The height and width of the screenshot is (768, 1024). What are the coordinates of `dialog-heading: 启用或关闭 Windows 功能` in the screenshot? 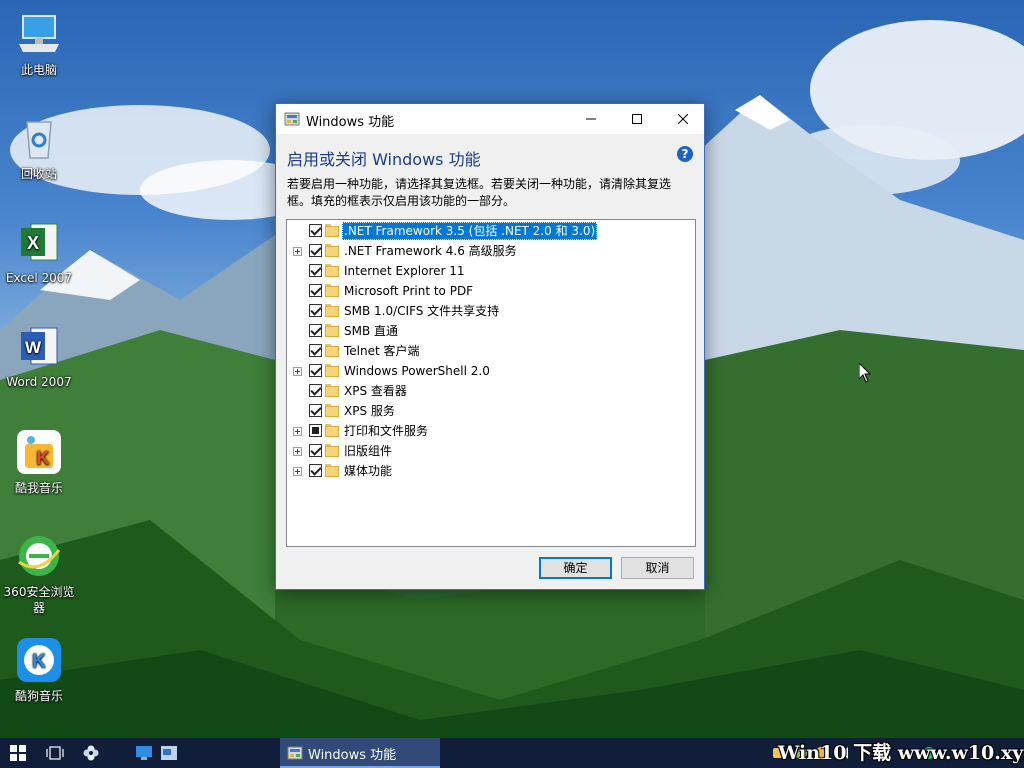 It's located at (384, 159).